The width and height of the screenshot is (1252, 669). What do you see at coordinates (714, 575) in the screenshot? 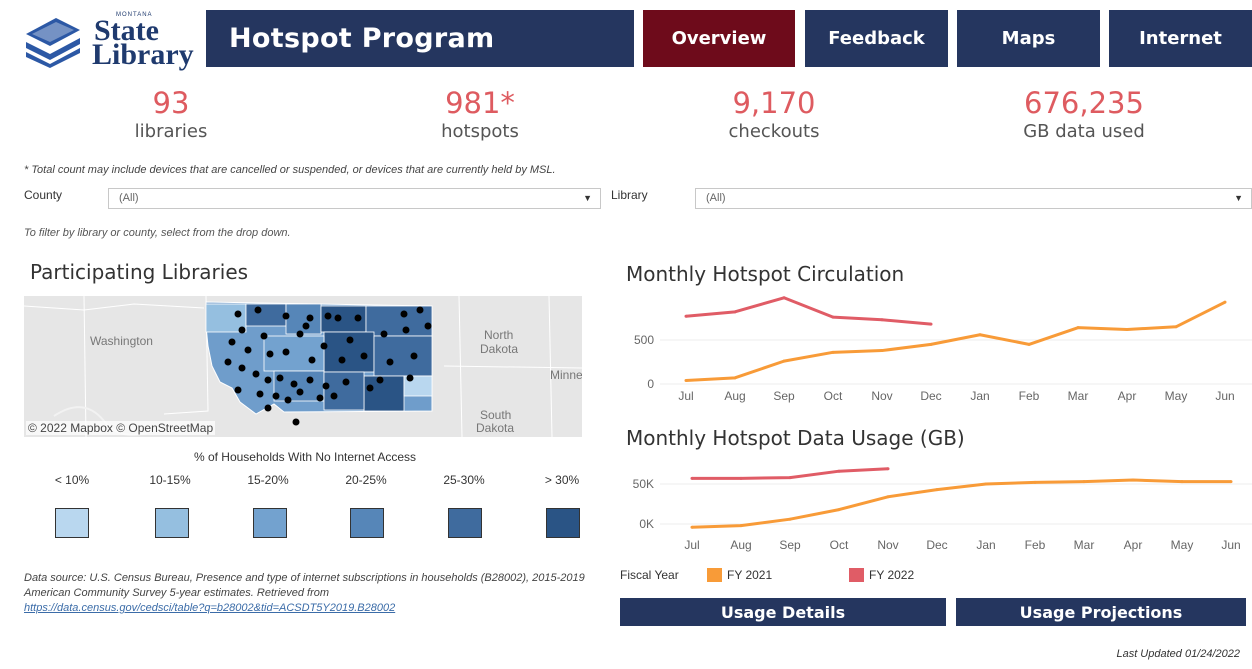
I see `fy2021-swatch` at bounding box center [714, 575].